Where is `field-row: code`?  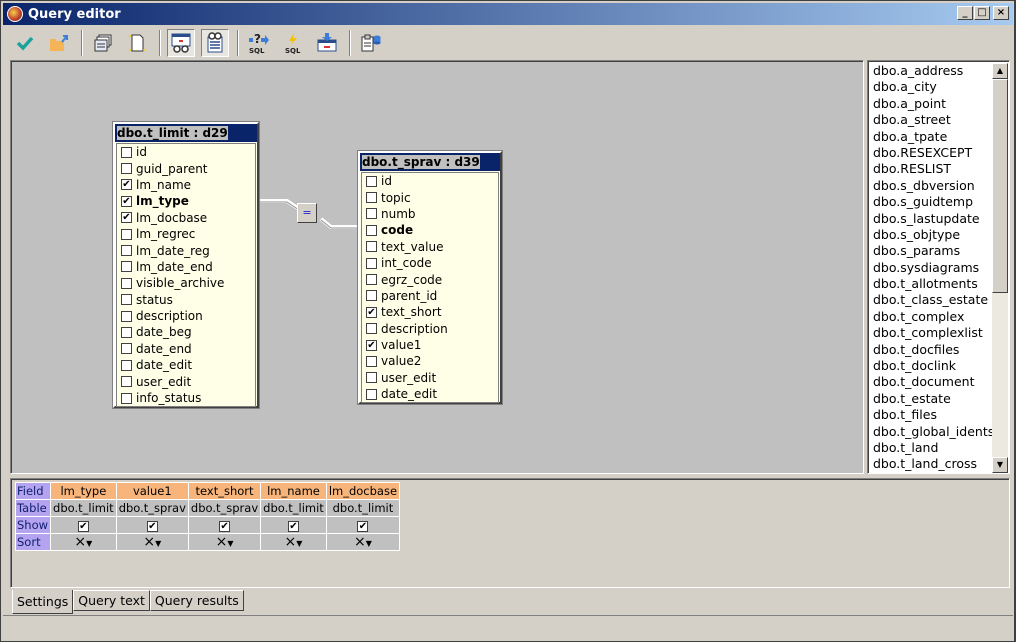
field-row: code is located at coordinates (430, 230).